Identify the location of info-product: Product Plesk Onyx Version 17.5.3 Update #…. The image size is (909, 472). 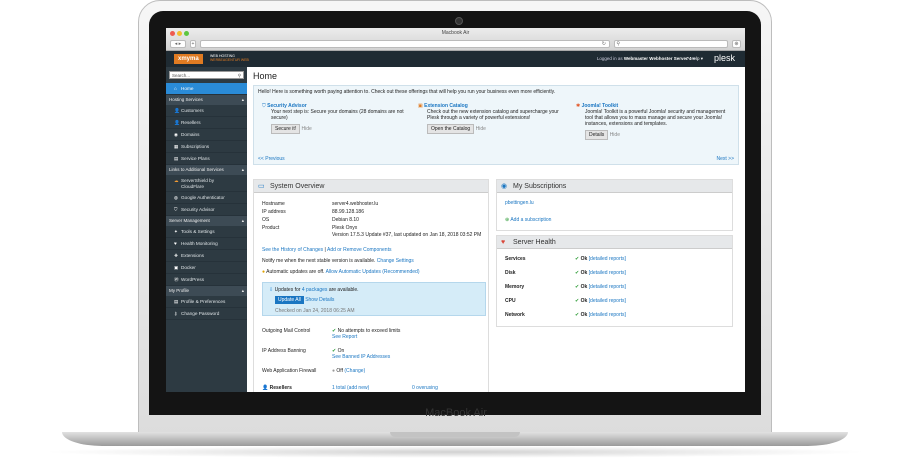
(372, 231).